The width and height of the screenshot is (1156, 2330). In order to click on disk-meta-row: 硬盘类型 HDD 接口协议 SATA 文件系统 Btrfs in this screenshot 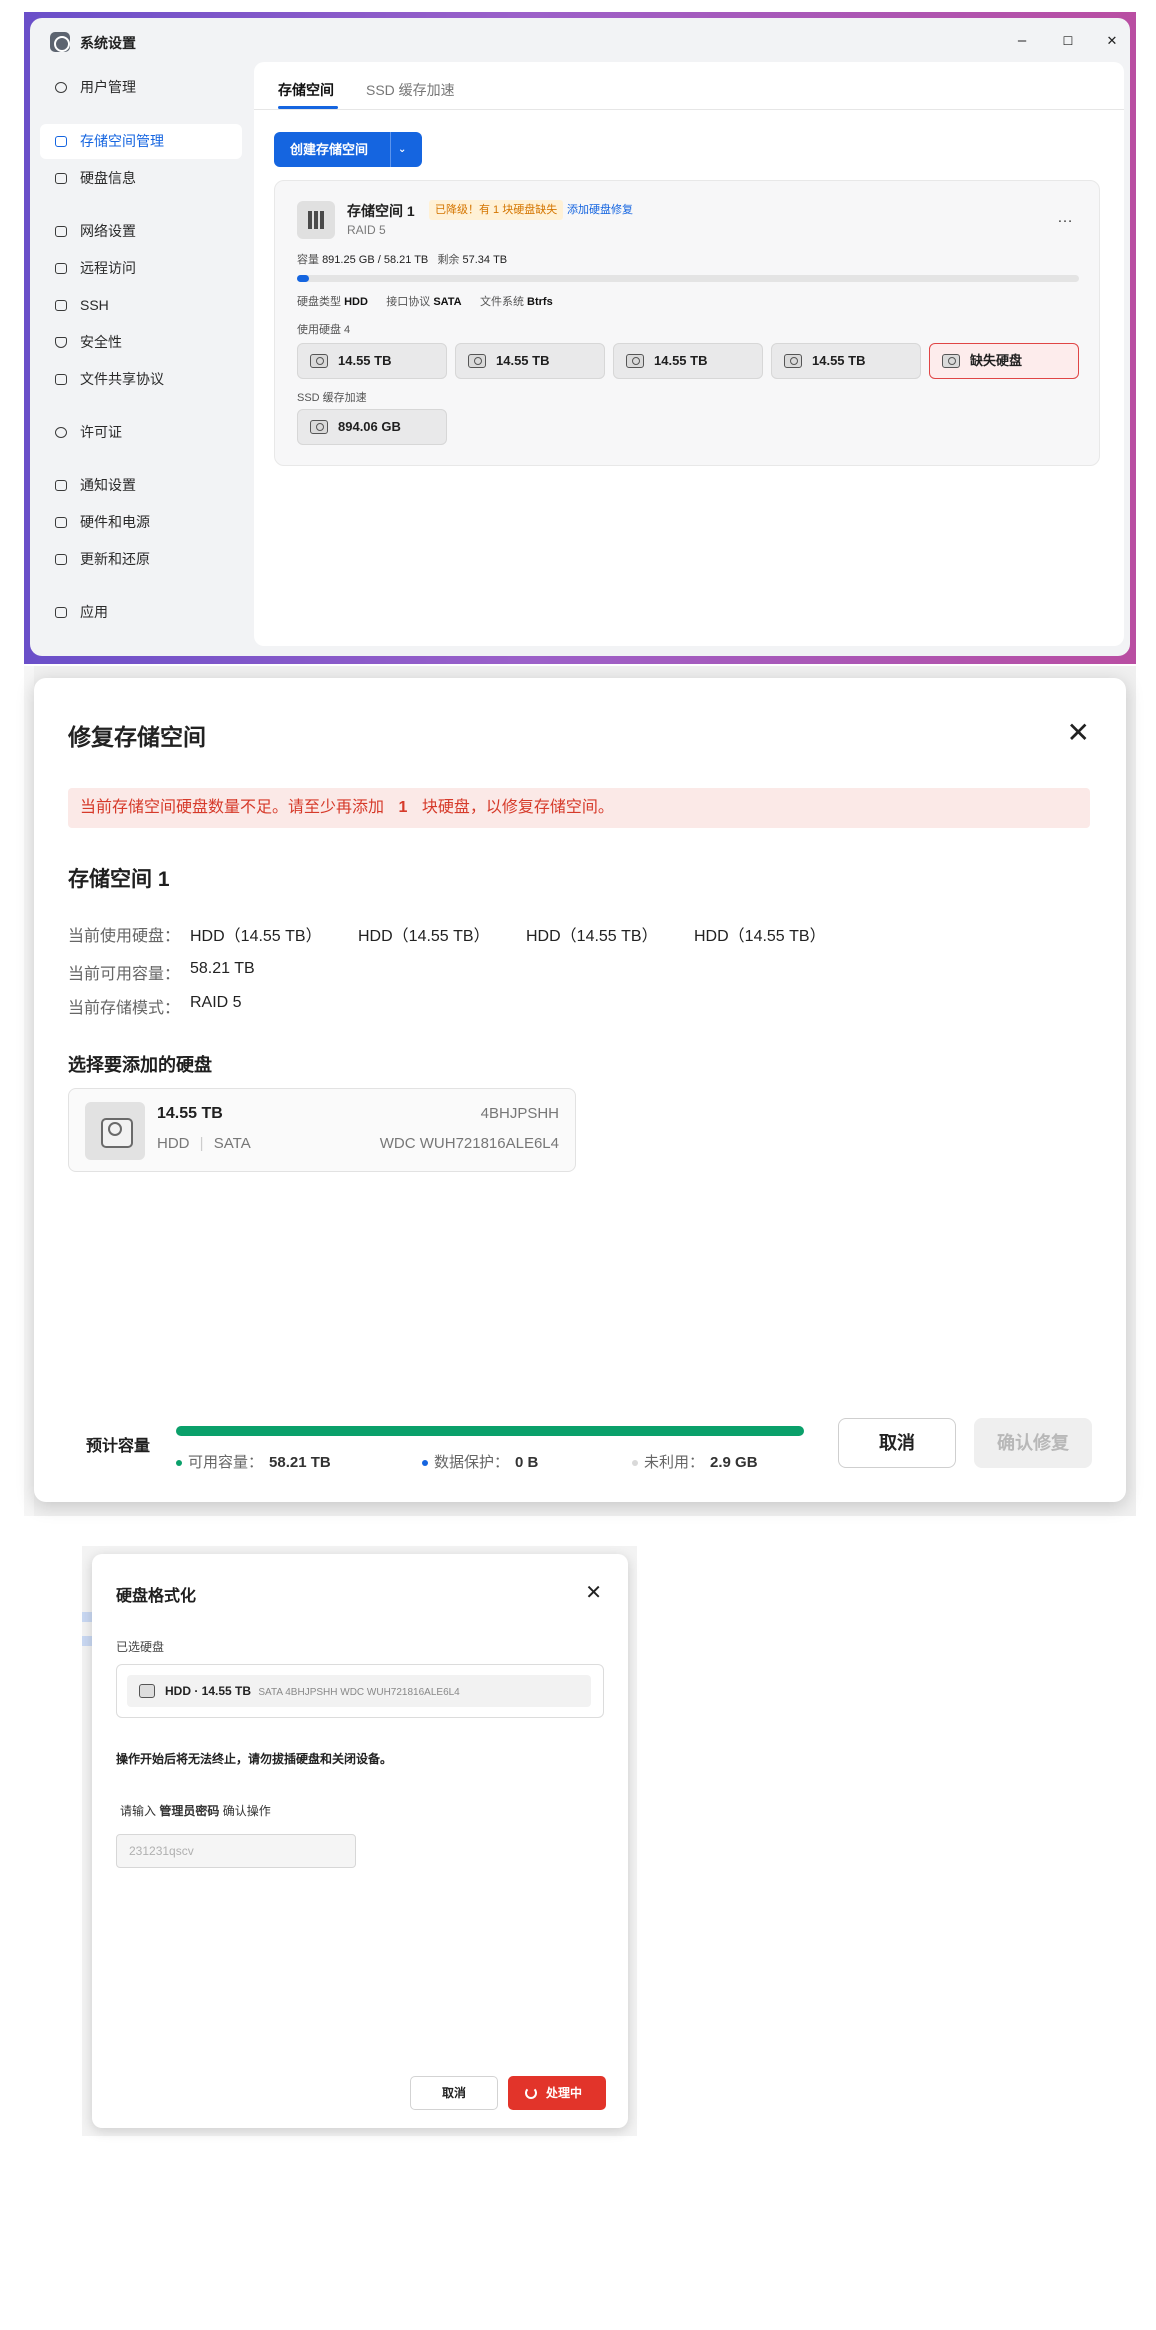, I will do `click(425, 301)`.